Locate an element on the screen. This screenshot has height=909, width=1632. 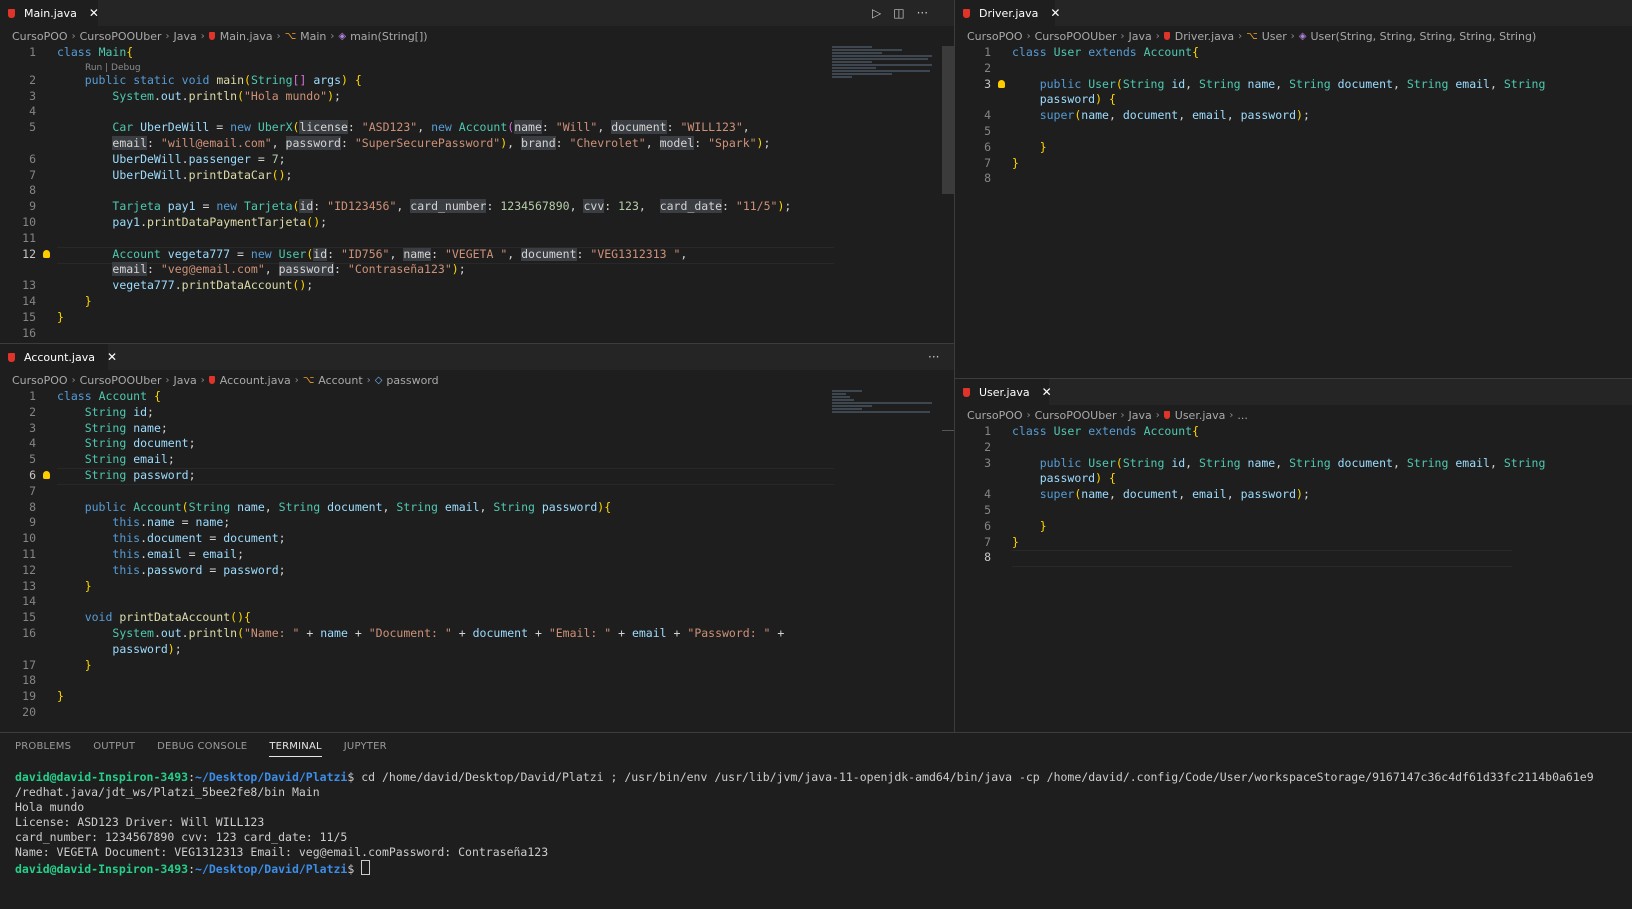
tab-account-java: Account.java ✕ is located at coordinates (58, 357).